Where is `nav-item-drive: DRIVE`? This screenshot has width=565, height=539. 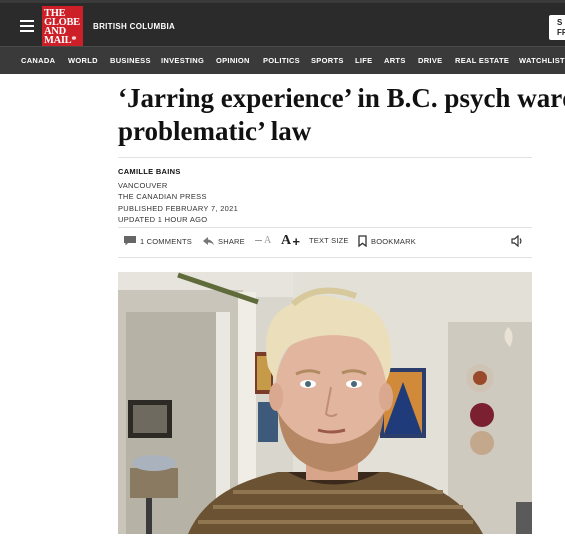
nav-item-drive: DRIVE is located at coordinates (430, 60).